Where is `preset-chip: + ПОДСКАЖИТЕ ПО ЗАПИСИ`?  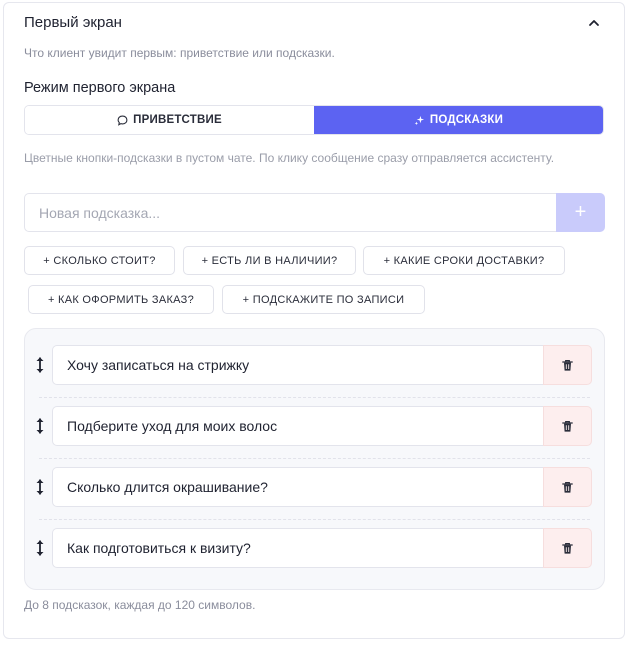
preset-chip: + ПОДСКАЖИТЕ ПО ЗАПИСИ is located at coordinates (323, 299).